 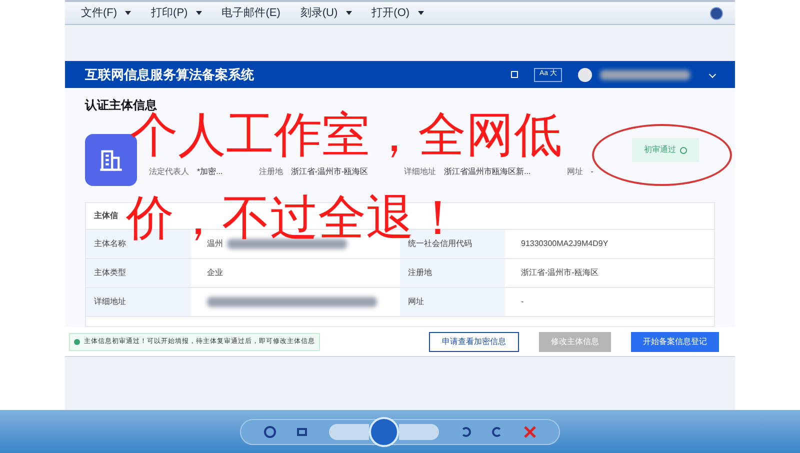 What do you see at coordinates (121, 104) in the screenshot?
I see `section-title: 认证主体信息` at bounding box center [121, 104].